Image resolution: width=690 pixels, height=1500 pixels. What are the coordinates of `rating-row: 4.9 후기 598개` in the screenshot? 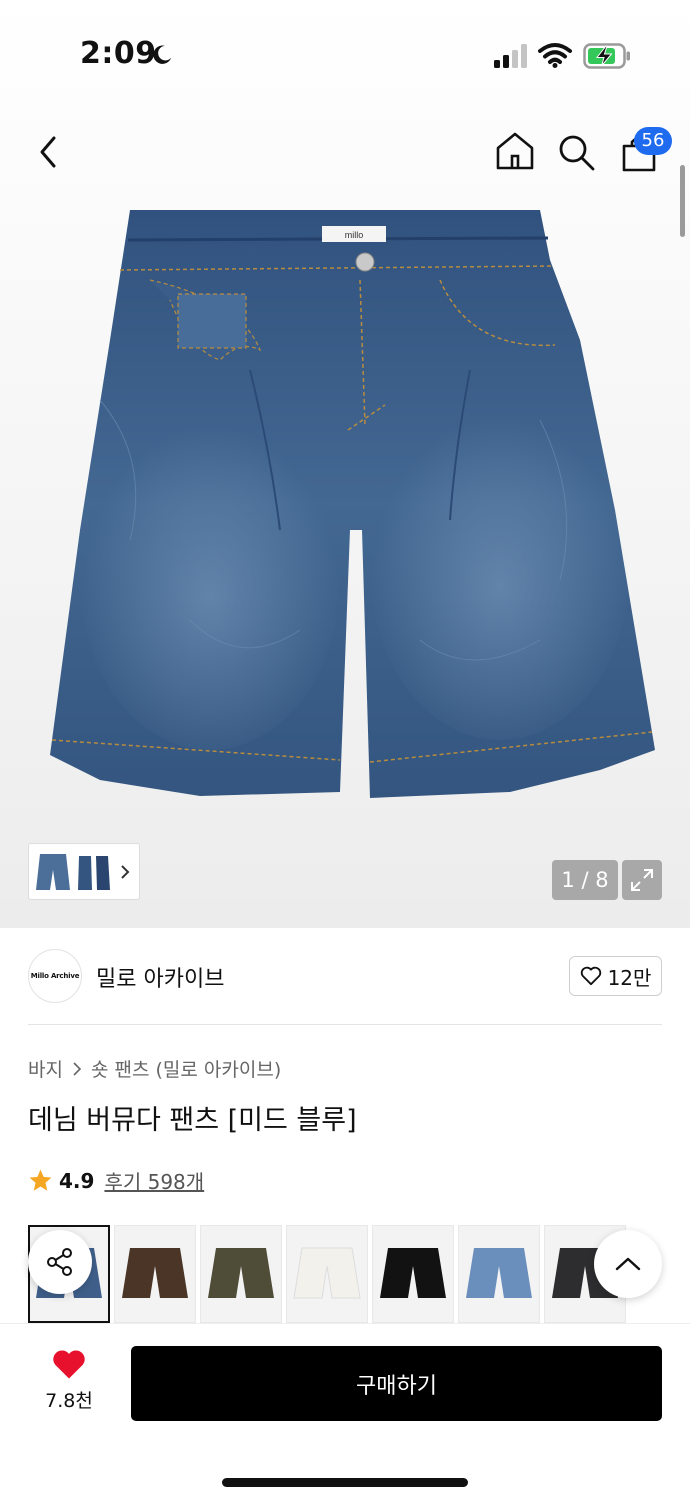 It's located at (116, 1180).